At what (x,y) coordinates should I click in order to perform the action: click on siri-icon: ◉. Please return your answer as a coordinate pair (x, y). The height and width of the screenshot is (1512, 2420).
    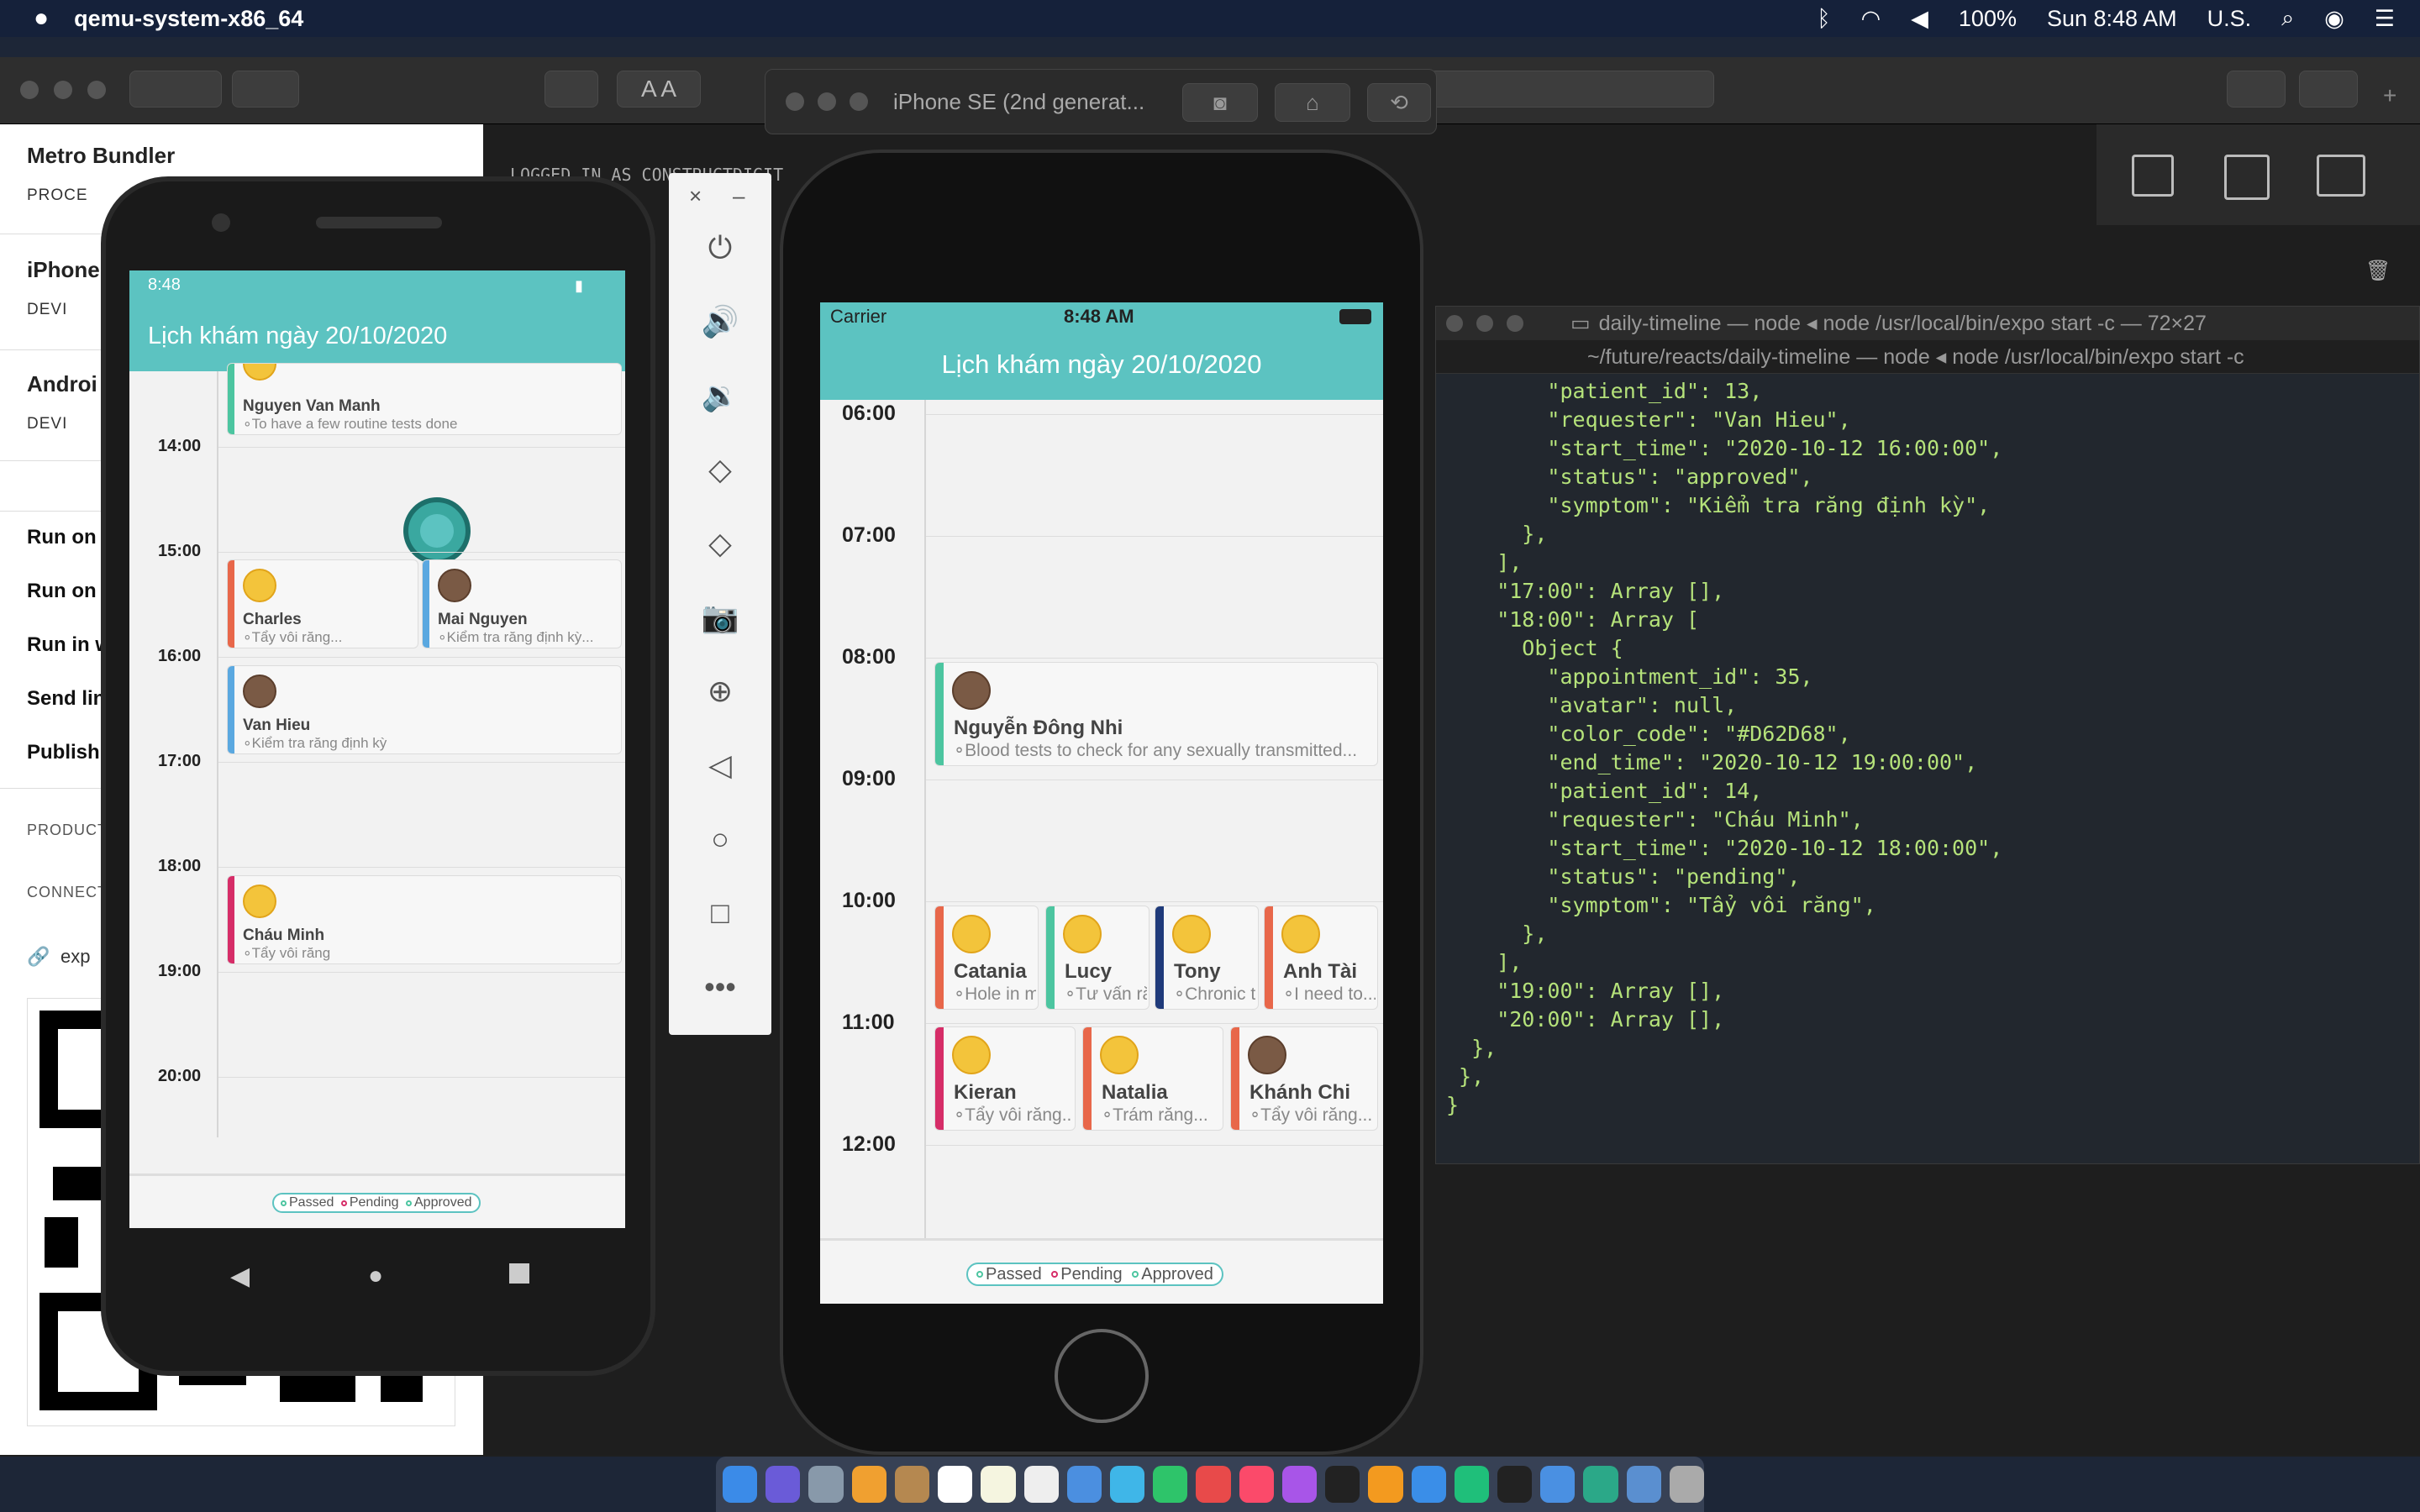
    Looking at the image, I should click on (2334, 19).